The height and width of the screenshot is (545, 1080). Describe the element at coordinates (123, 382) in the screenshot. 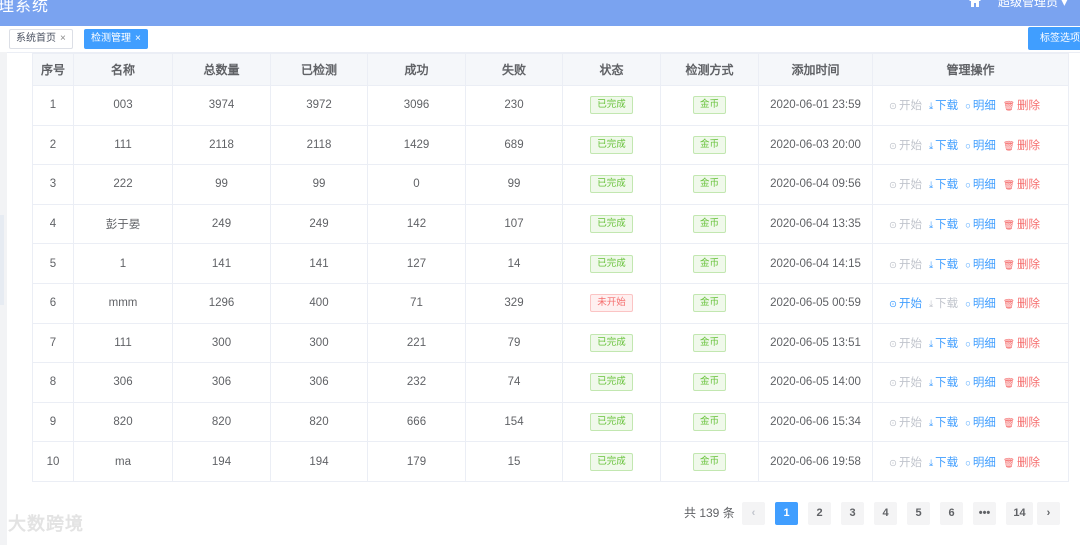

I see `cell-name: 306` at that location.